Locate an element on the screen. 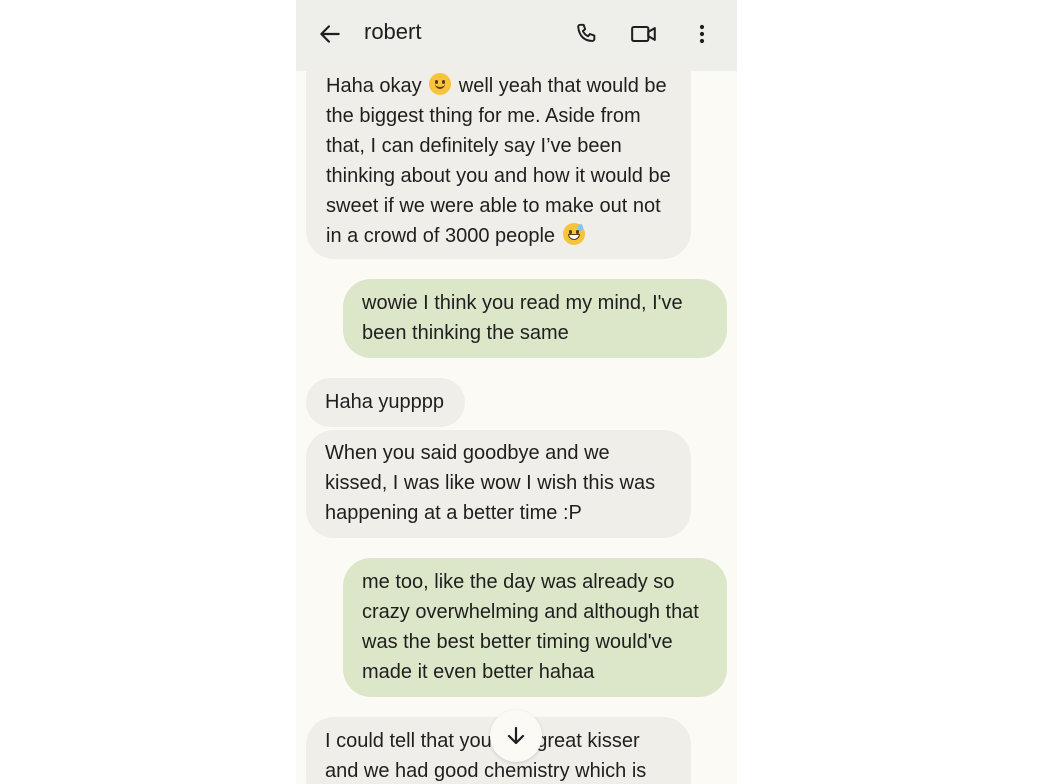  call-button is located at coordinates (586, 34).